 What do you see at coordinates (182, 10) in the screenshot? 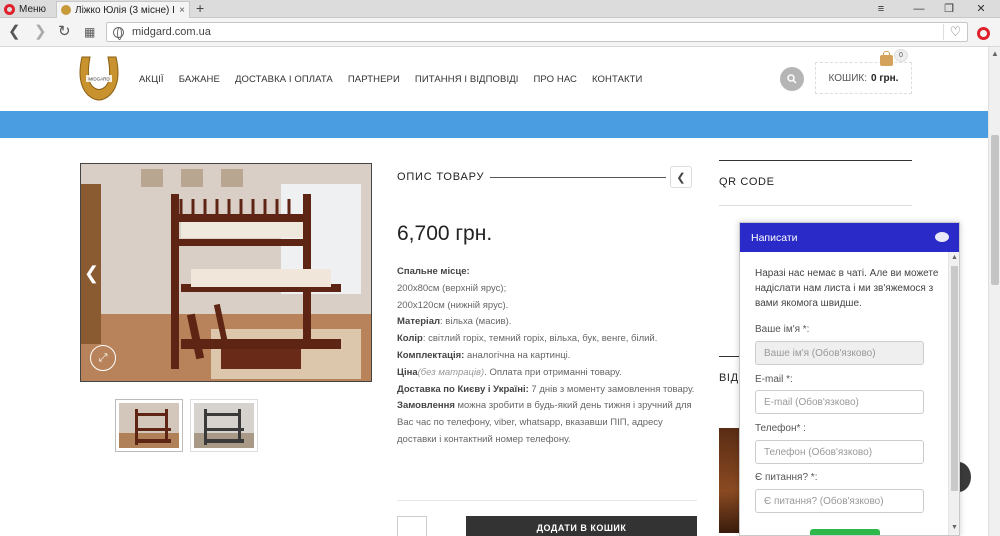
I see `tab-close-icon: ×` at bounding box center [182, 10].